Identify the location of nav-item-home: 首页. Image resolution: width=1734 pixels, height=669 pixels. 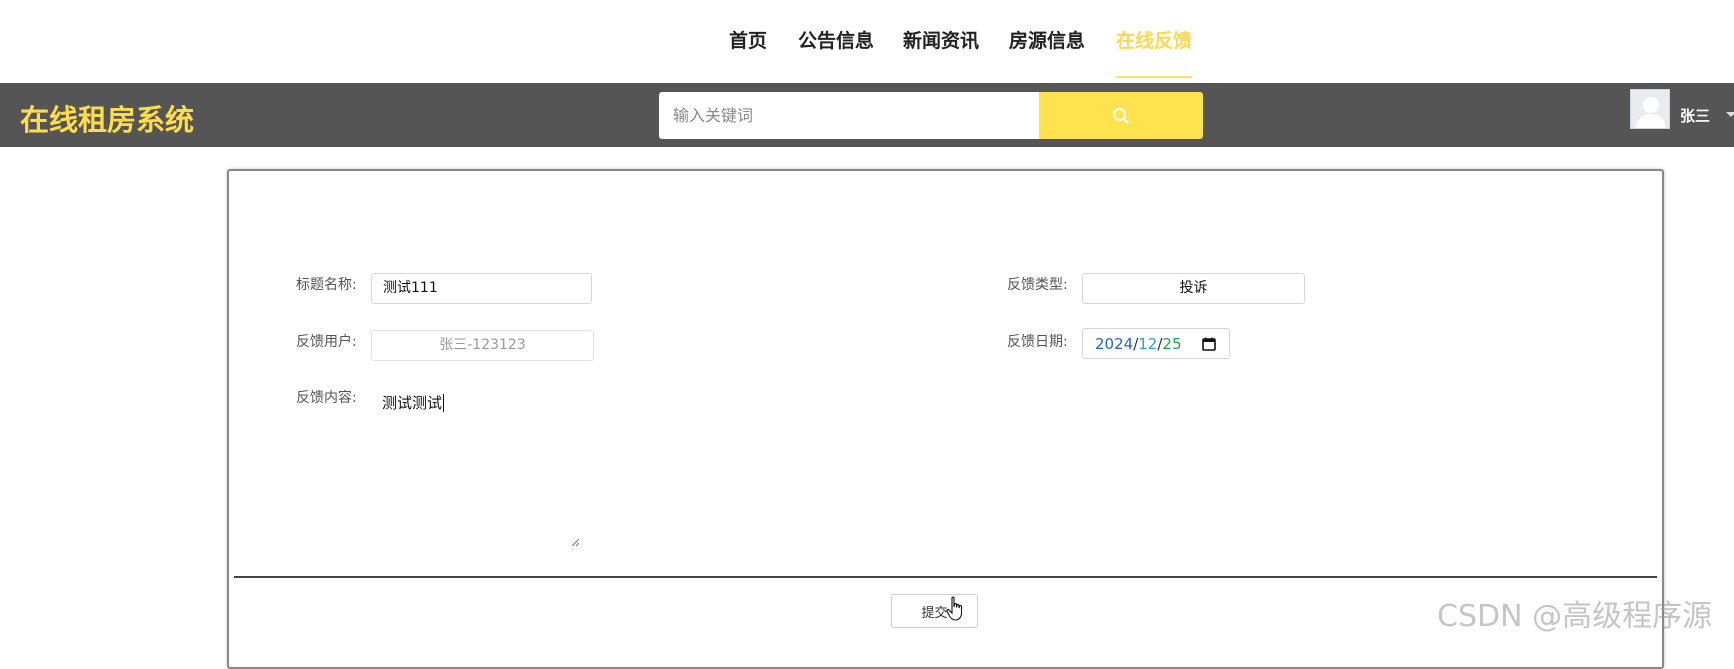
(748, 39).